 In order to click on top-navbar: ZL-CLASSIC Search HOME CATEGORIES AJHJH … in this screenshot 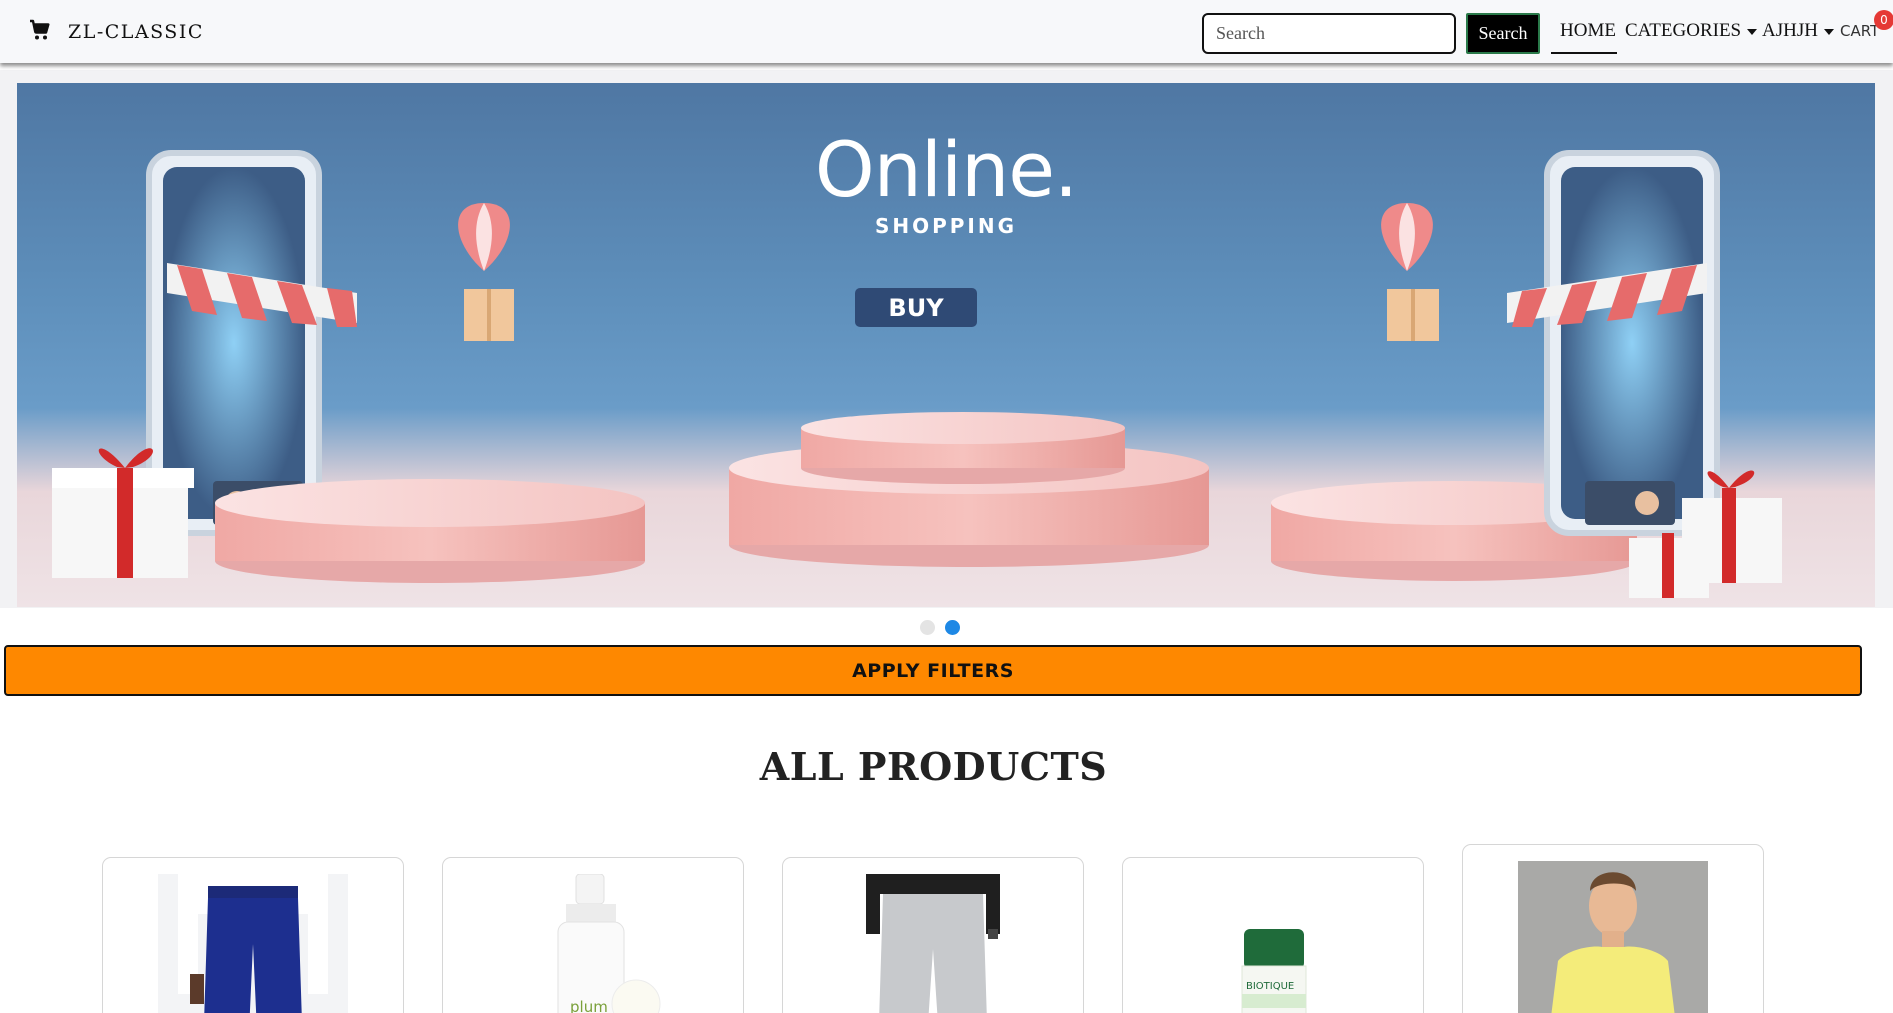, I will do `click(946, 31)`.